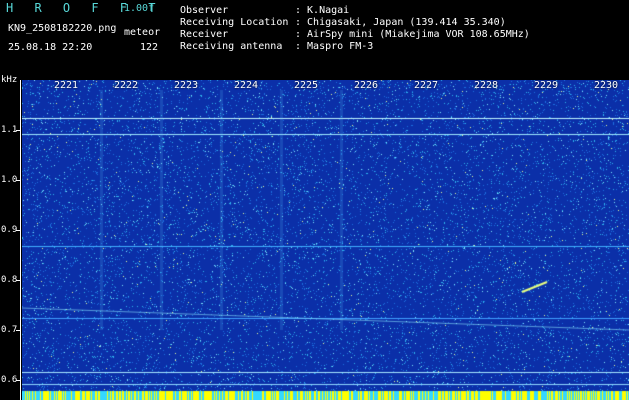 This screenshot has width=629, height=400. What do you see at coordinates (9, 380) in the screenshot?
I see `y-tick-label: 0.6` at bounding box center [9, 380].